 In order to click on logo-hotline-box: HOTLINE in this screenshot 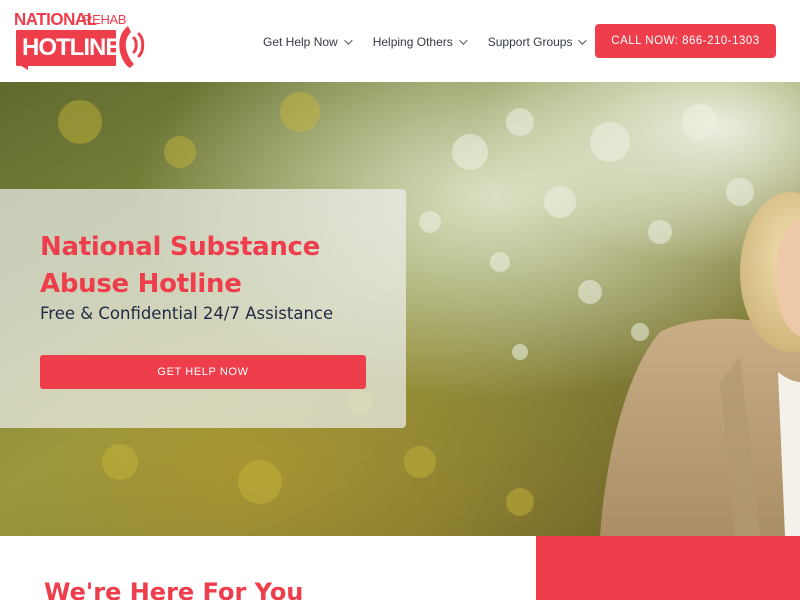, I will do `click(68, 48)`.